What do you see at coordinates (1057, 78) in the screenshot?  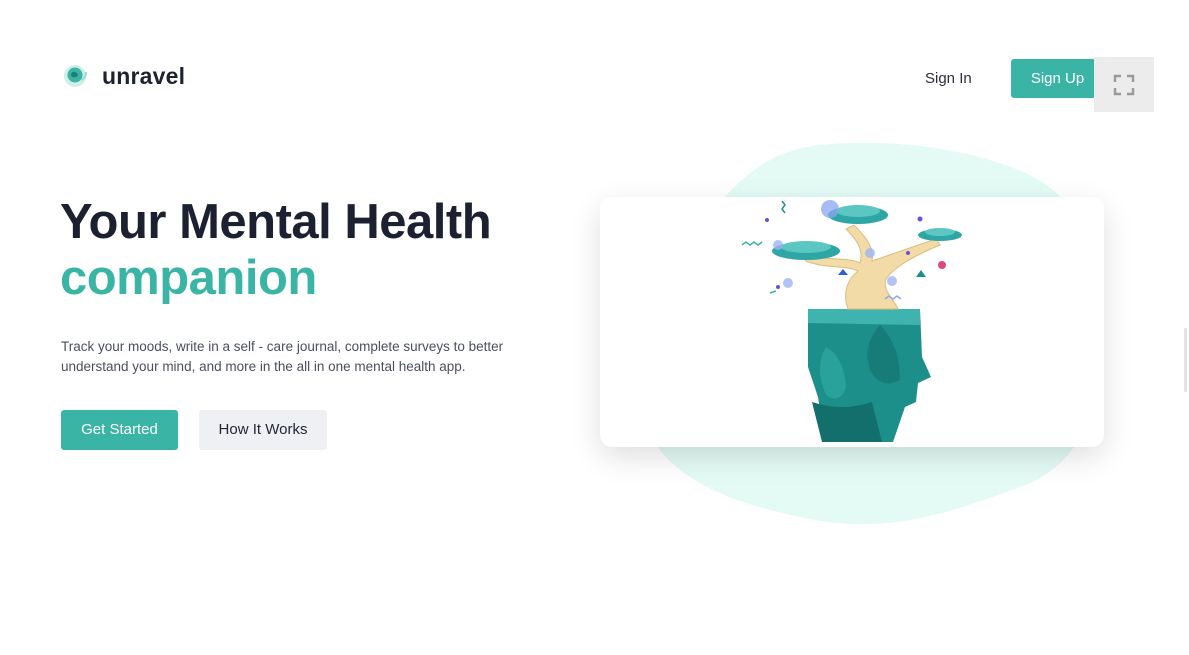 I see `sign-up-button: Sign Up` at bounding box center [1057, 78].